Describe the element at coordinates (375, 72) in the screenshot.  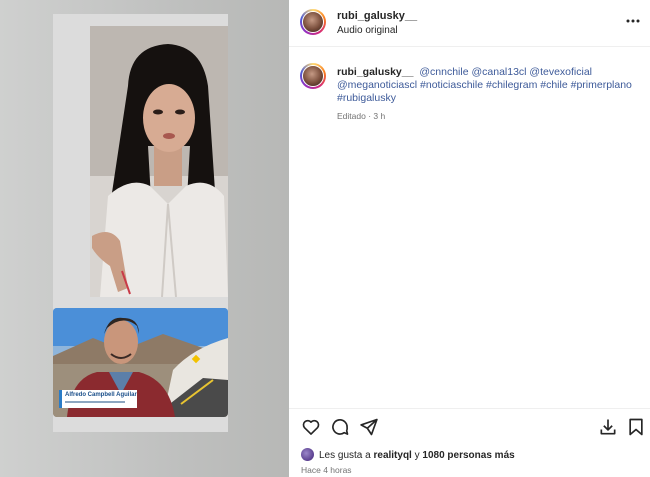
I see `caption-username: rubi_galusky__` at that location.